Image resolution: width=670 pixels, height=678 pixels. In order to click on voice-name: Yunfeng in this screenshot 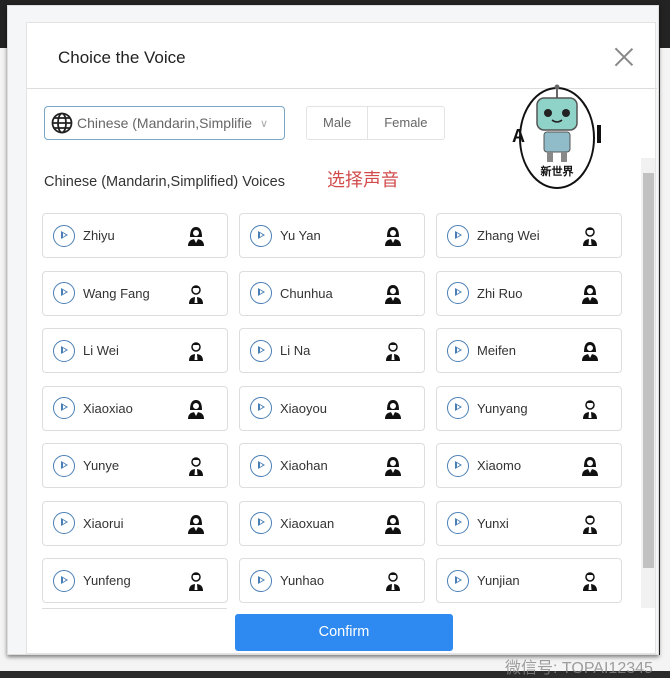, I will do `click(107, 580)`.